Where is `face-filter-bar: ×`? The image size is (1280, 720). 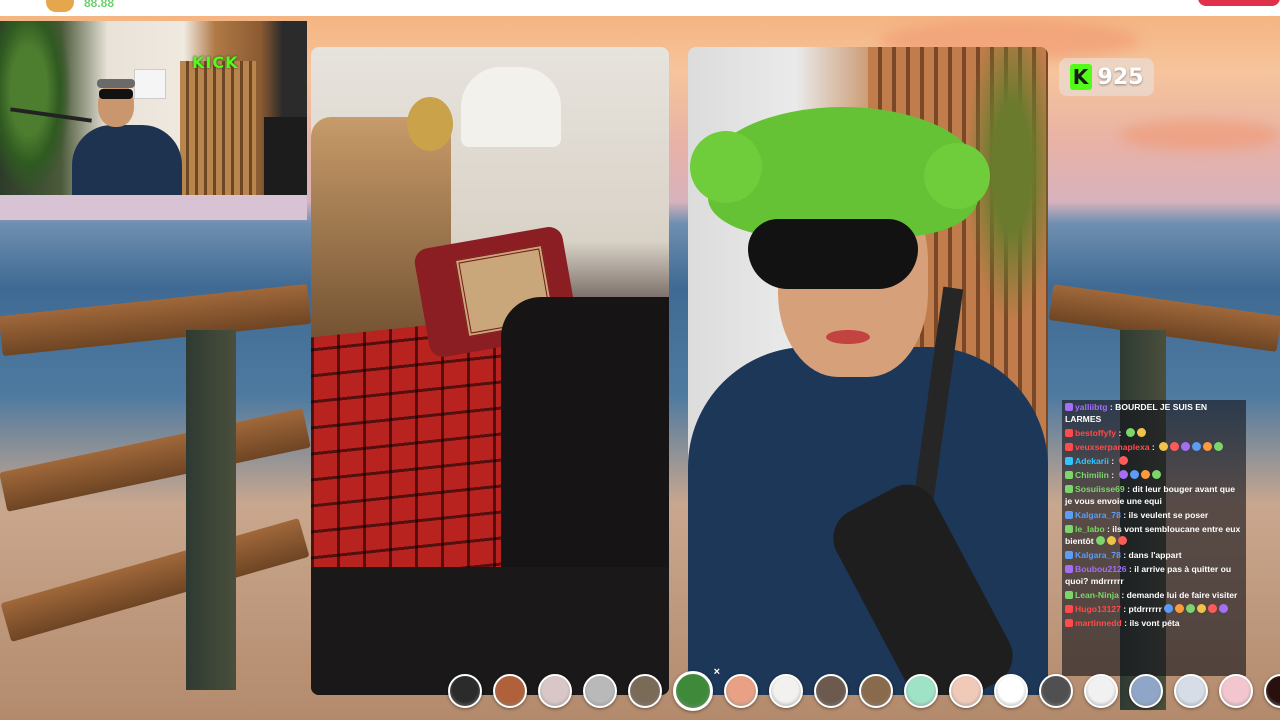
face-filter-bar: × is located at coordinates (864, 689).